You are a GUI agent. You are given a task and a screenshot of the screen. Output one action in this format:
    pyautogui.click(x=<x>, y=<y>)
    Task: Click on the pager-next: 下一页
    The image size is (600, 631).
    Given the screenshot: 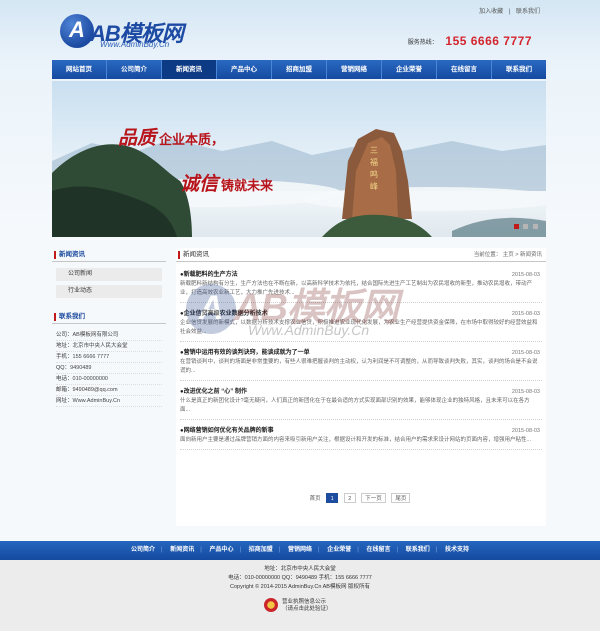 What is the action you would take?
    pyautogui.click(x=373, y=498)
    